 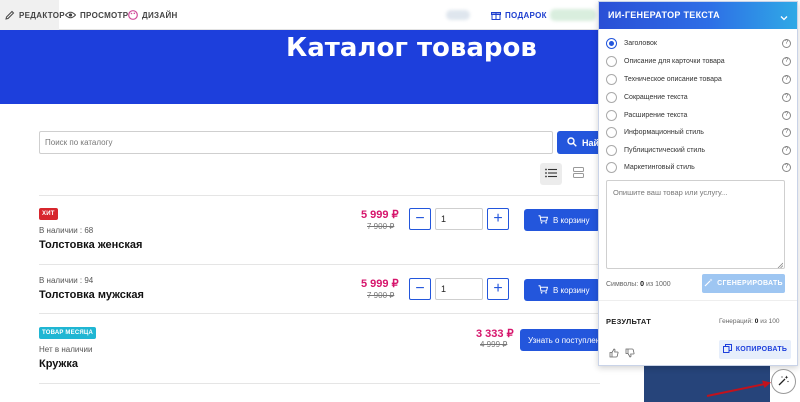 I want to click on generations-prefix: Генераций:, so click(x=736, y=321).